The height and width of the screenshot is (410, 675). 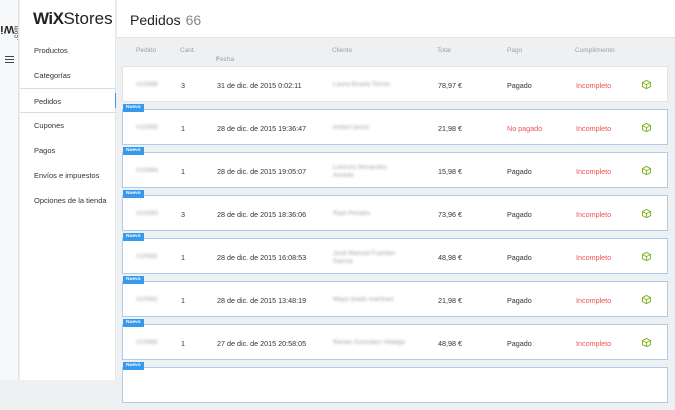 I want to click on order-date: 31 de dic. de 2015 0:02:11, so click(x=259, y=85).